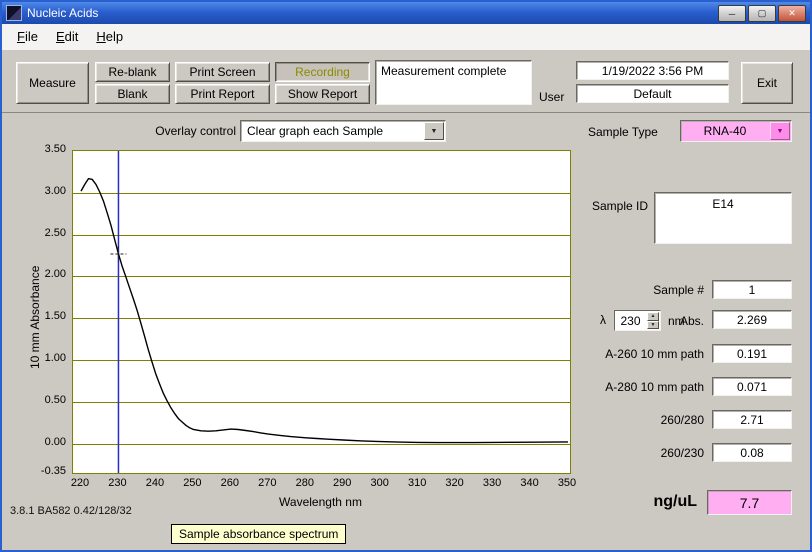 The image size is (812, 552). What do you see at coordinates (132, 72) in the screenshot?
I see `reblank-button: Re-blank` at bounding box center [132, 72].